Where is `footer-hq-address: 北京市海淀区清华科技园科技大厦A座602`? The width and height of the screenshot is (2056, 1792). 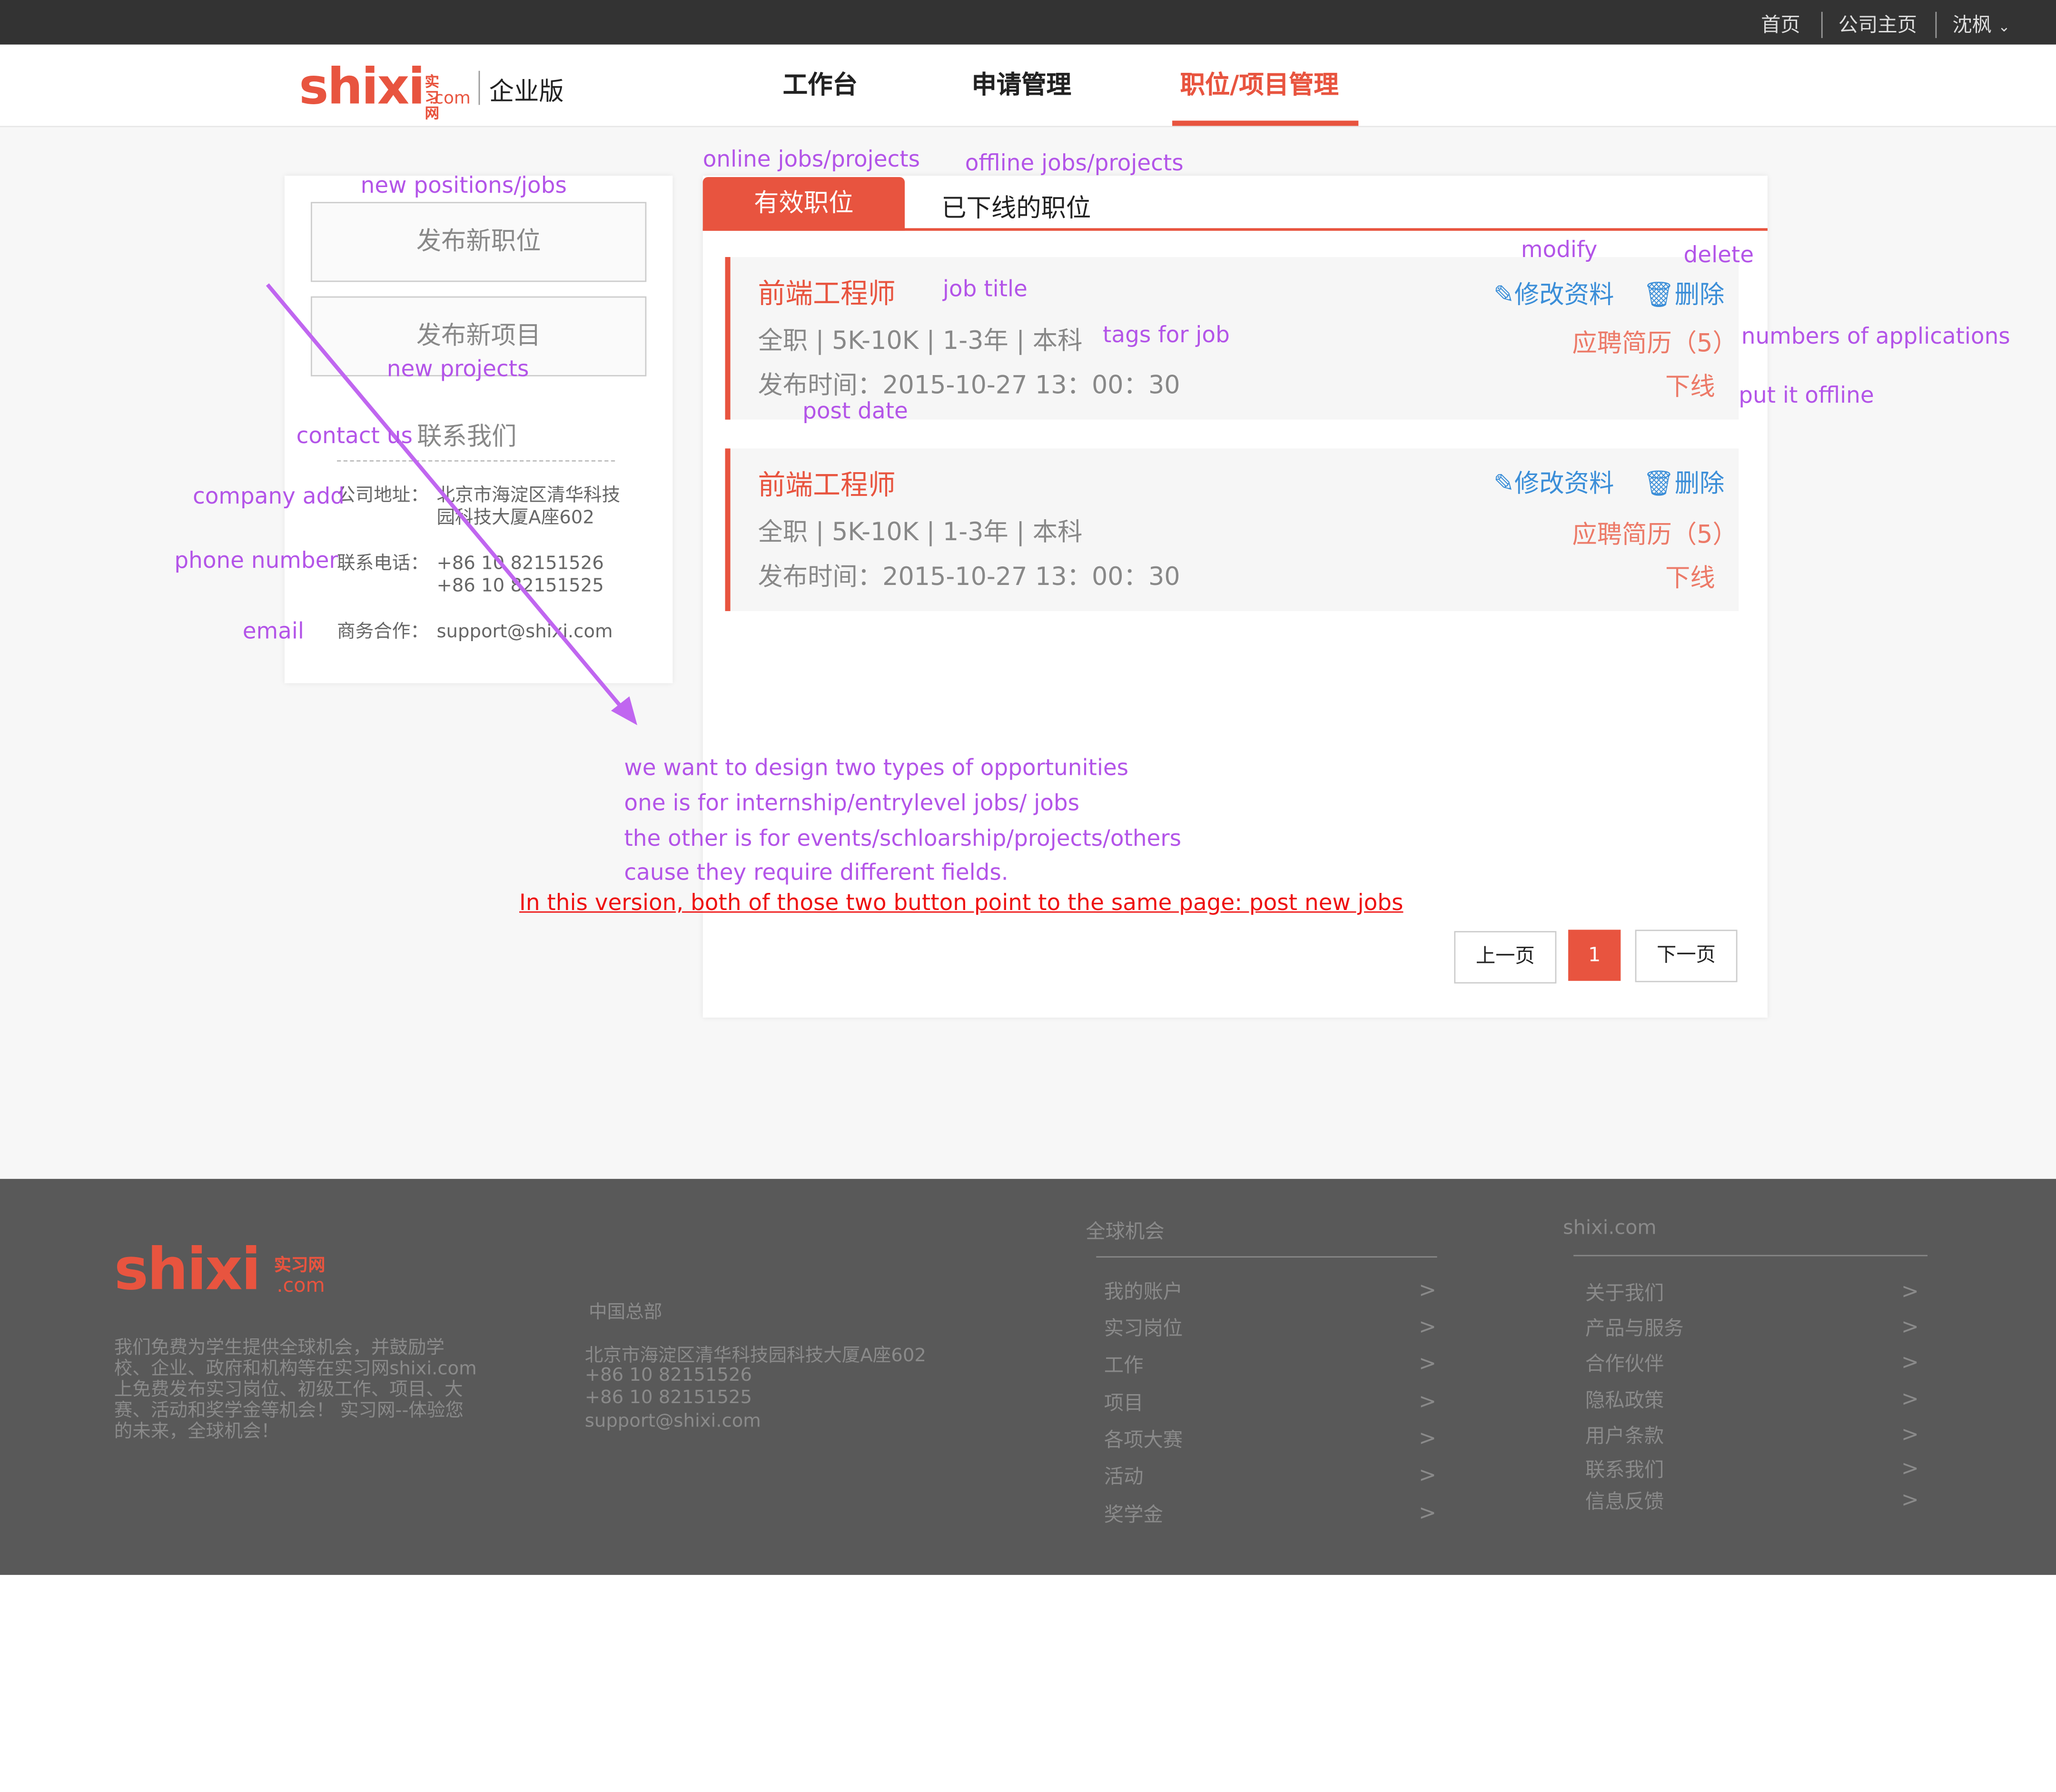
footer-hq-address: 北京市海淀区清华科技园科技大厦A座602 is located at coordinates (755, 1355).